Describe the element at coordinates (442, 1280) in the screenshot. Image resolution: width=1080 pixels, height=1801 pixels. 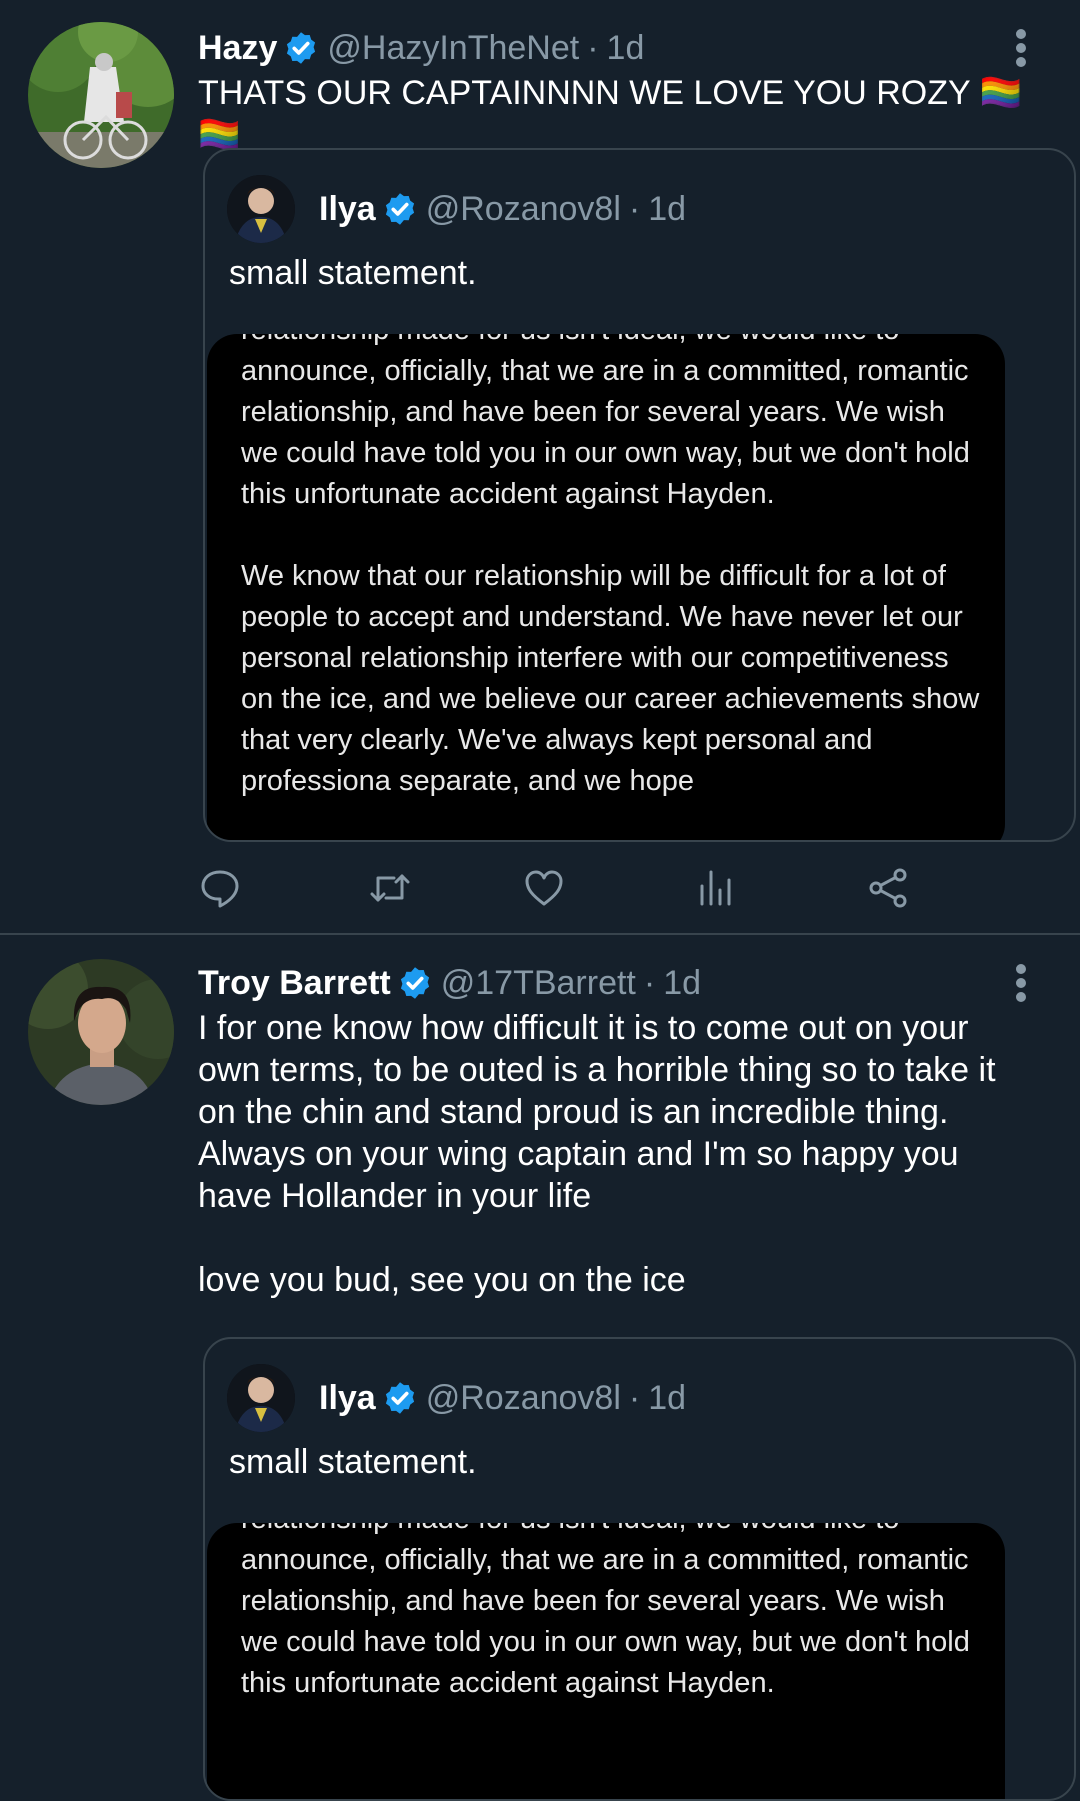
I see `tweet-text-second-paragraph: love you bud, see you on the ice` at that location.